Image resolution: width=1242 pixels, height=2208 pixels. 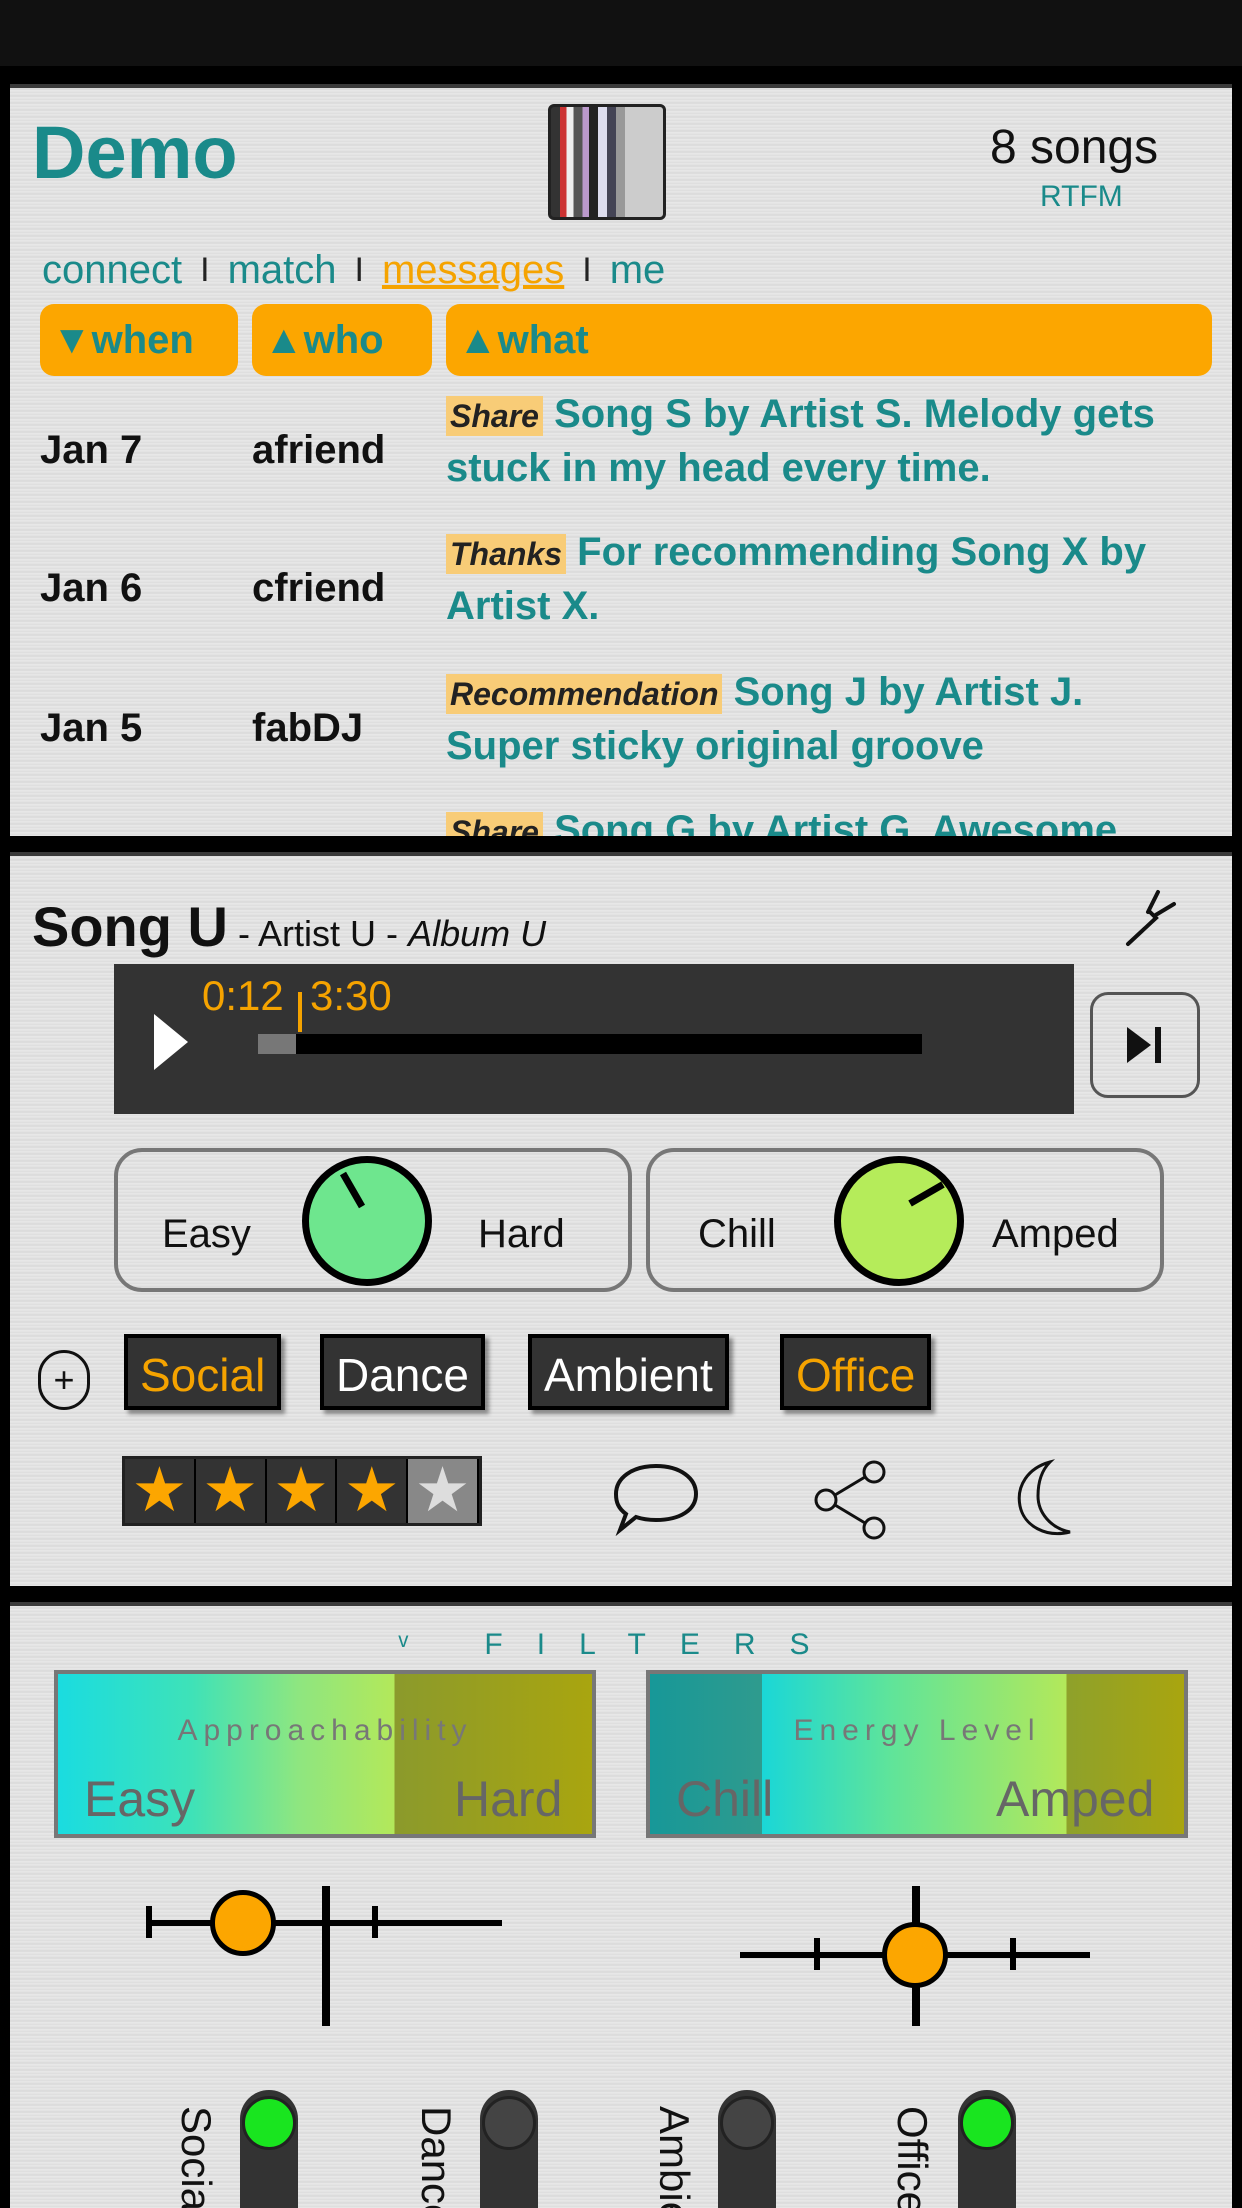 I want to click on energy-knob-control: Chill Amped, so click(x=905, y=1220).